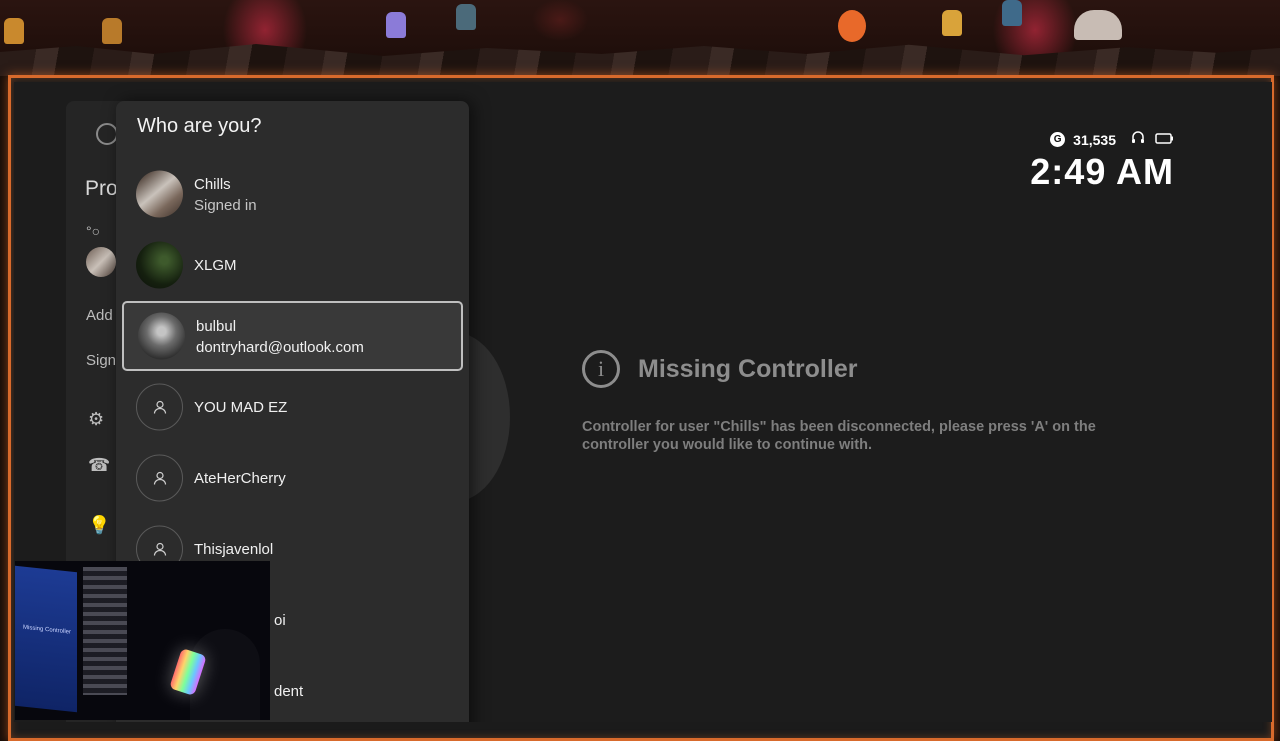 This screenshot has height=741, width=1280. I want to click on phone-icon: ☎, so click(99, 465).